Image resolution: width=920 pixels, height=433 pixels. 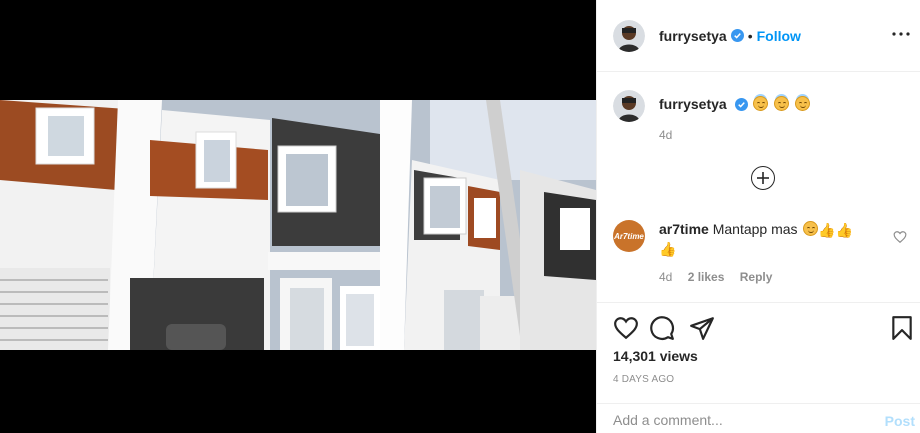 What do you see at coordinates (665, 277) in the screenshot?
I see `comment-timestamp: 4d` at bounding box center [665, 277].